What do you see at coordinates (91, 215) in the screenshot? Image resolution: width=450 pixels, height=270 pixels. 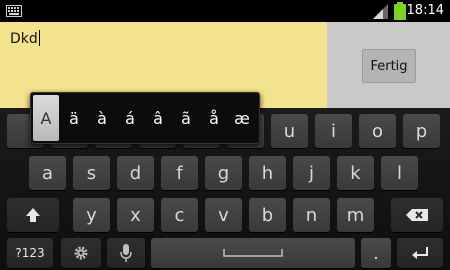 I see `key-y: y` at bounding box center [91, 215].